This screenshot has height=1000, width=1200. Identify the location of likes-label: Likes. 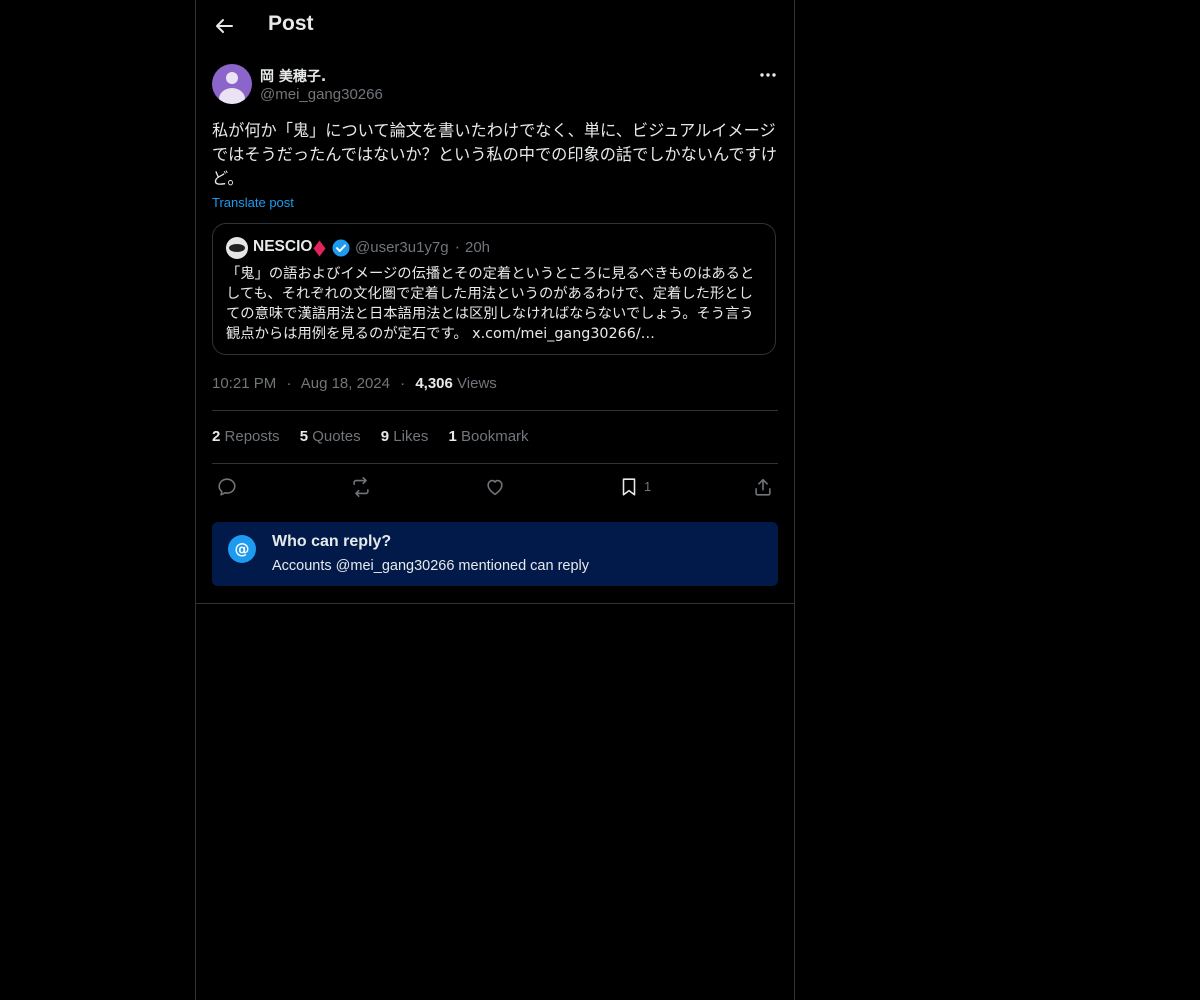
(411, 436).